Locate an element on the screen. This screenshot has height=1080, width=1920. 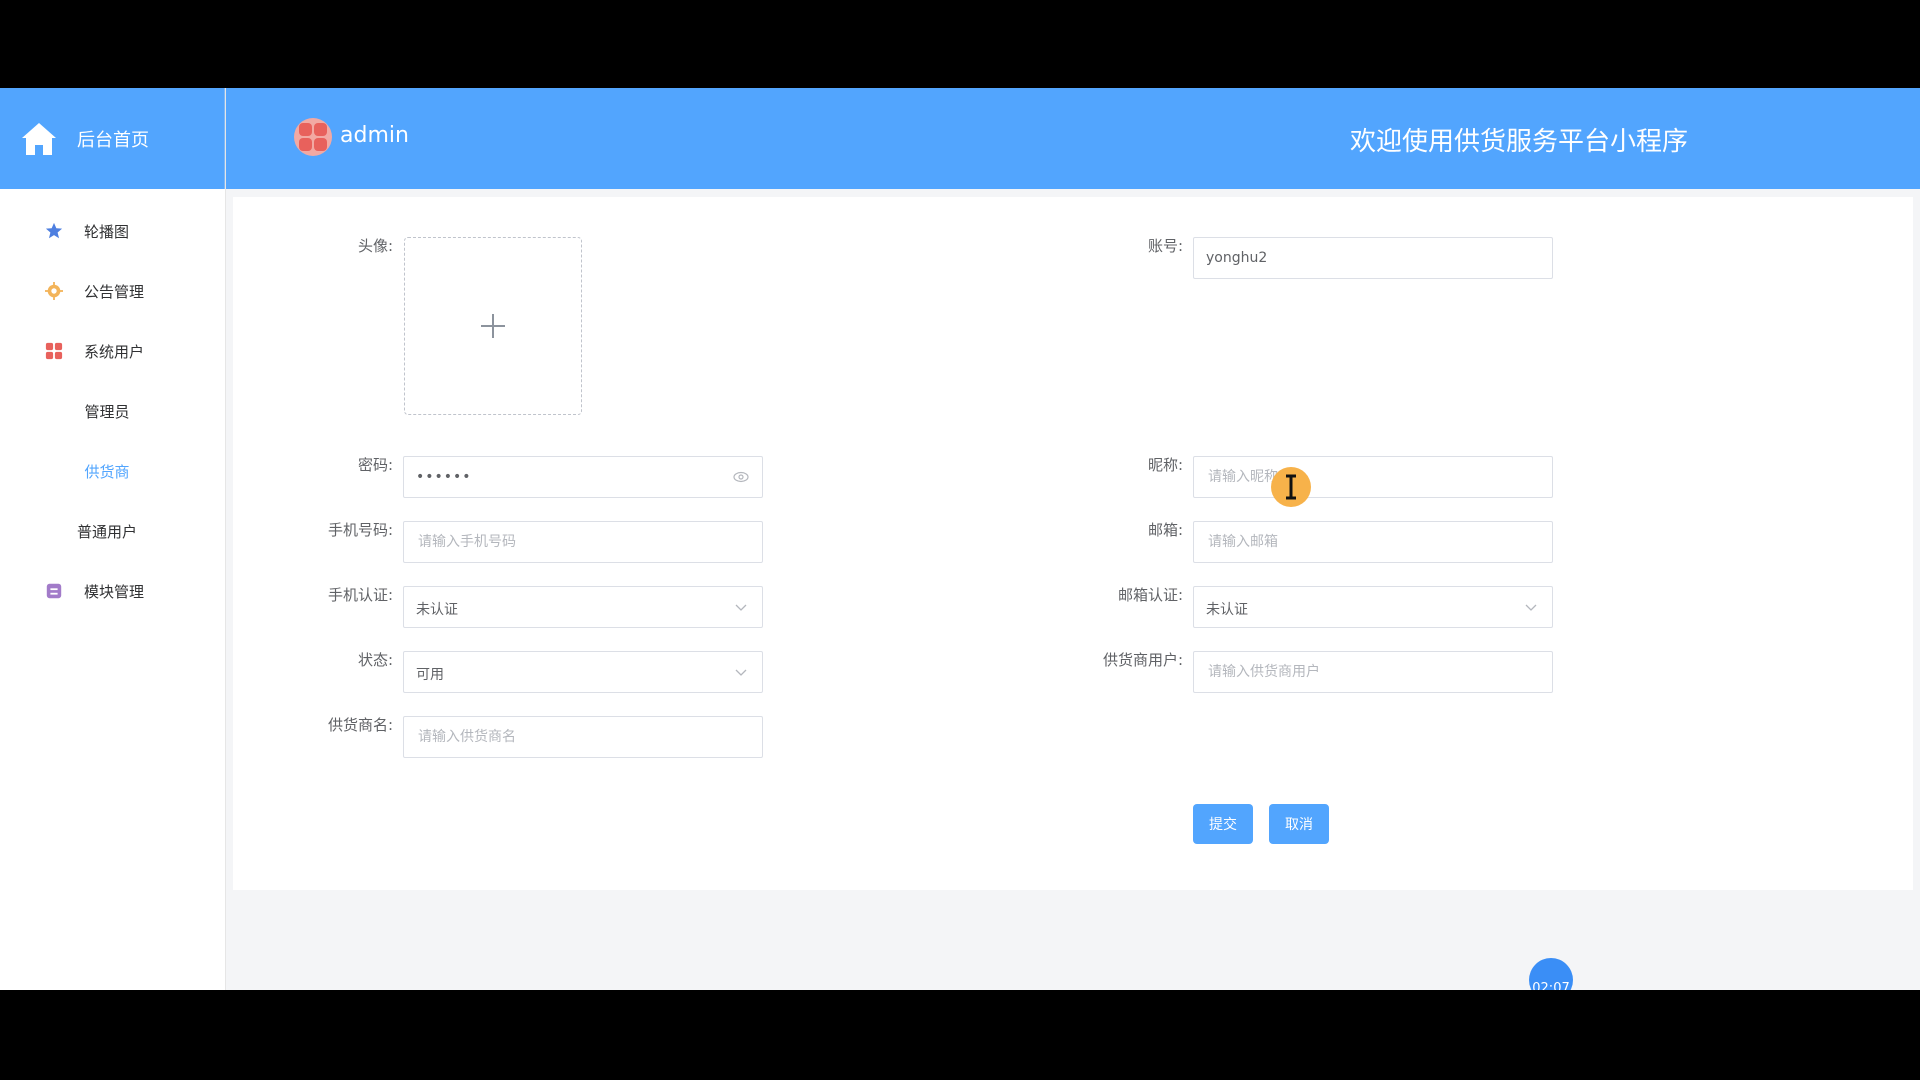
account-value: yonghu2 is located at coordinates (1237, 258).